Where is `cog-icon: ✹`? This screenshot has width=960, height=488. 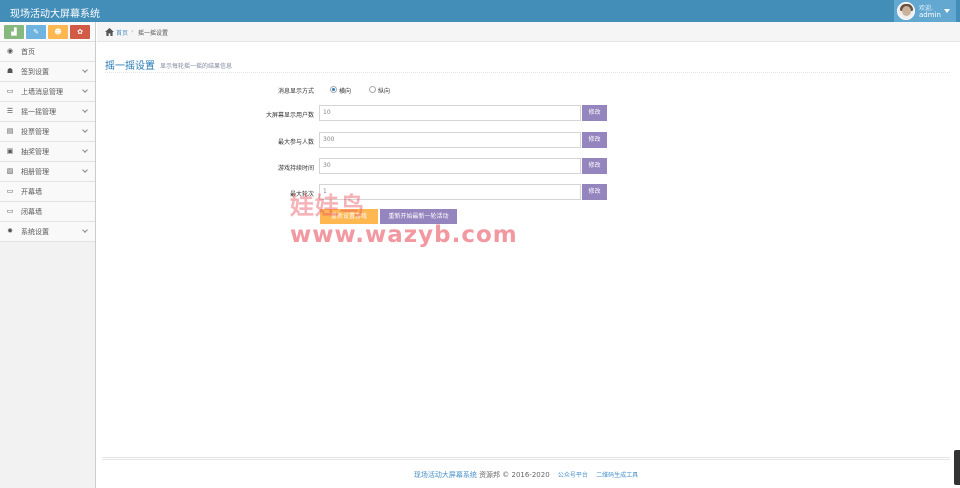 cog-icon: ✹ is located at coordinates (10, 231).